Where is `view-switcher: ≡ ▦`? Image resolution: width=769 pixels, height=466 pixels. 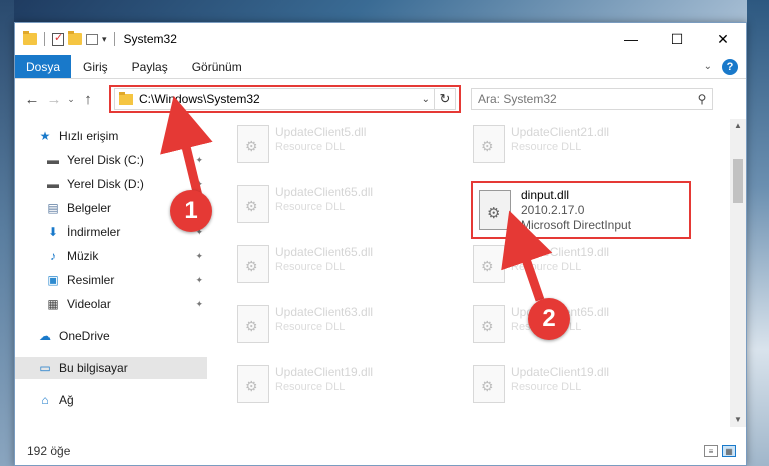
view-switcher: ≡ ▦ is located at coordinates (725, 451).